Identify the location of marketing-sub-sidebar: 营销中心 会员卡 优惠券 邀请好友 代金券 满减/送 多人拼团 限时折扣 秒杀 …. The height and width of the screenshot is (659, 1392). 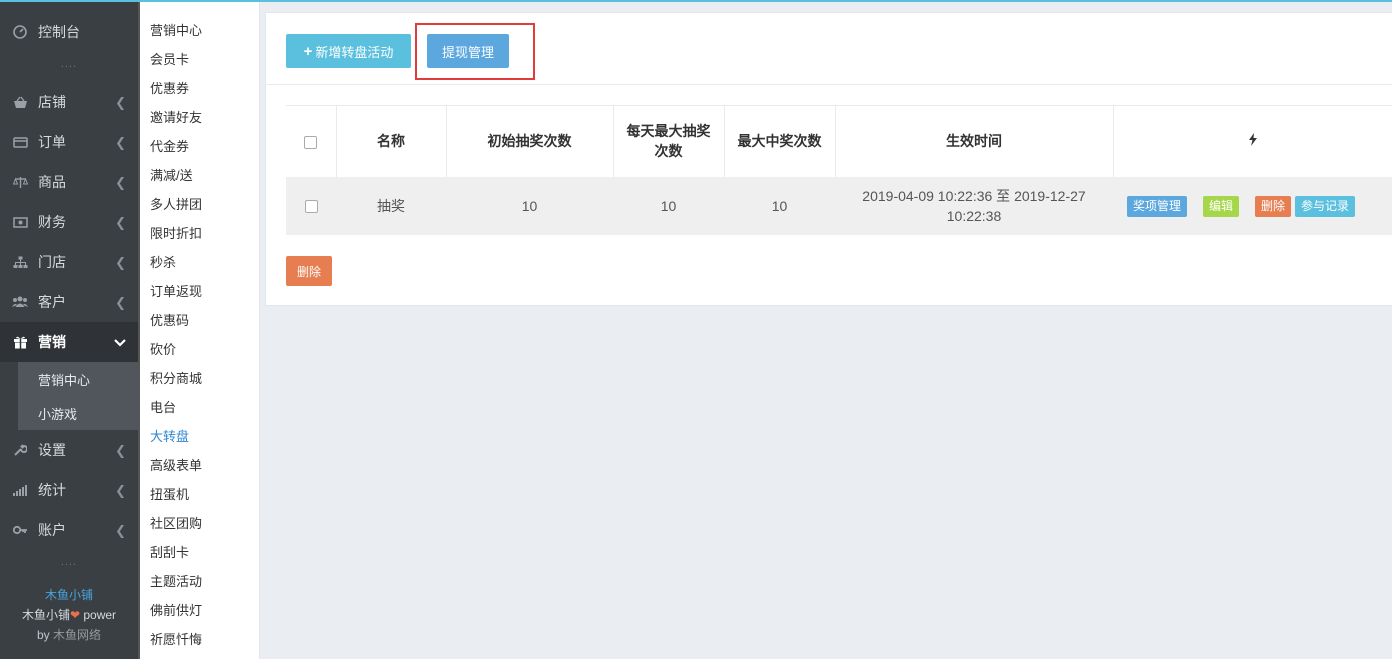
(200, 330).